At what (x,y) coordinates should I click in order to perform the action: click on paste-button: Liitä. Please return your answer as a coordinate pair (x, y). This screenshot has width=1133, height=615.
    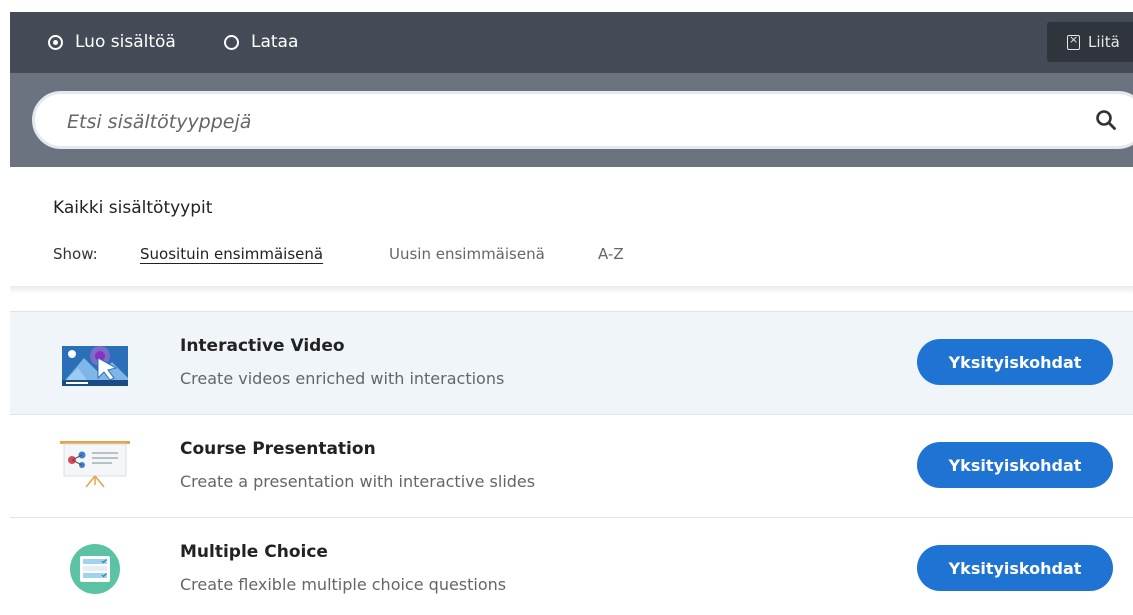
    Looking at the image, I should click on (1090, 42).